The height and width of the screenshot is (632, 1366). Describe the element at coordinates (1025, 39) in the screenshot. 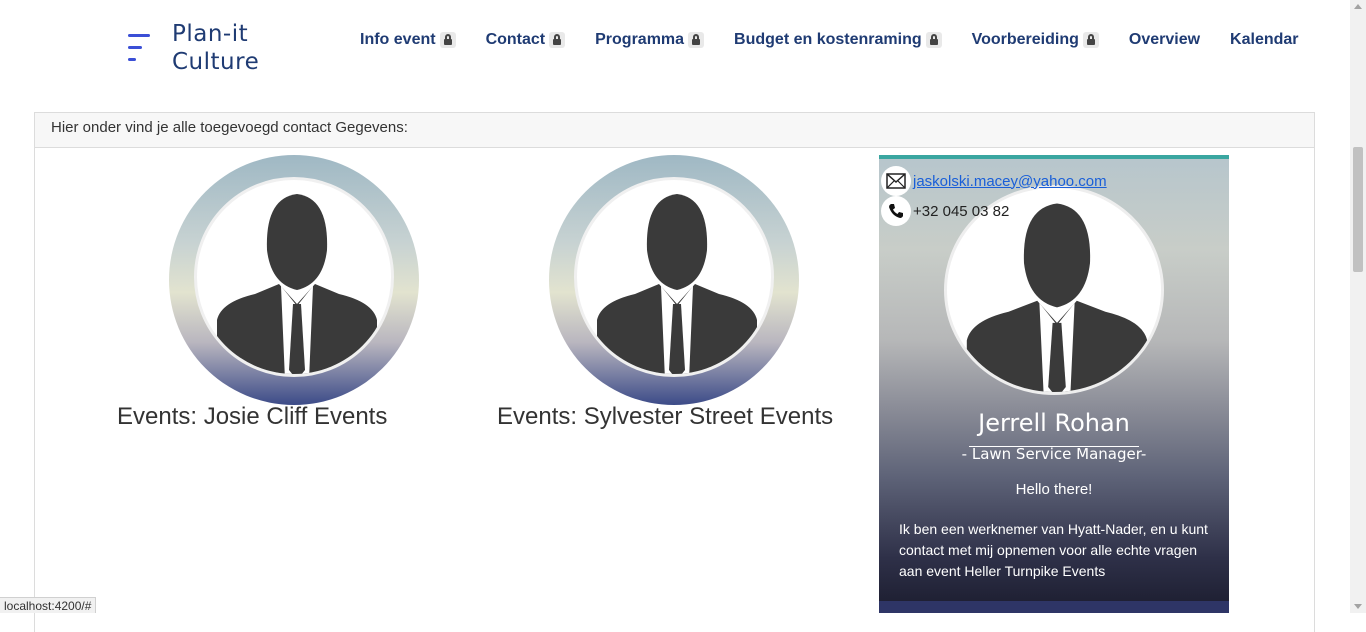

I see `nav-item-label: Voorbereiding` at that location.